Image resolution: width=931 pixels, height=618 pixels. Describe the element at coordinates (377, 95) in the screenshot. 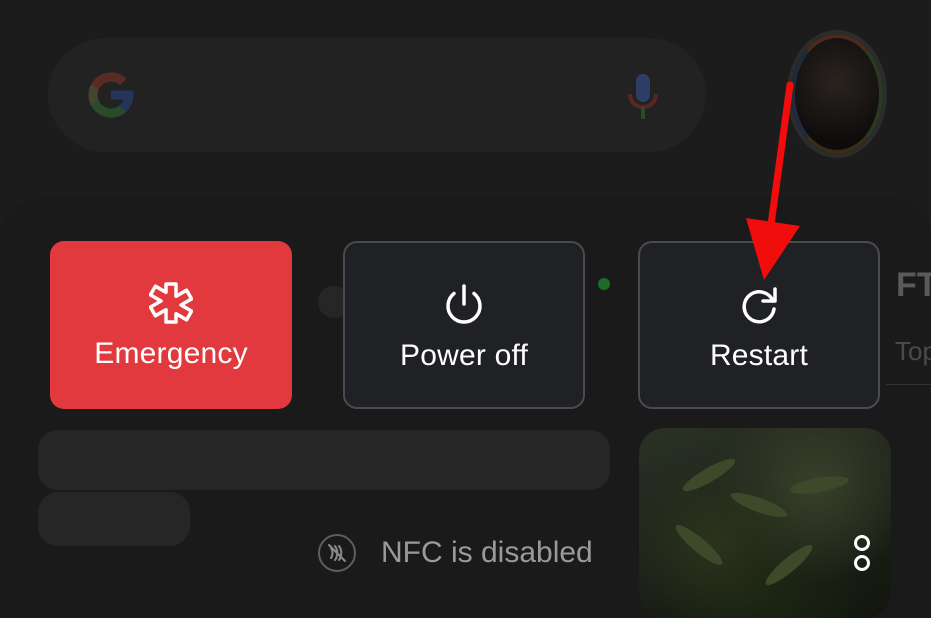

I see `google-search-bar` at that location.